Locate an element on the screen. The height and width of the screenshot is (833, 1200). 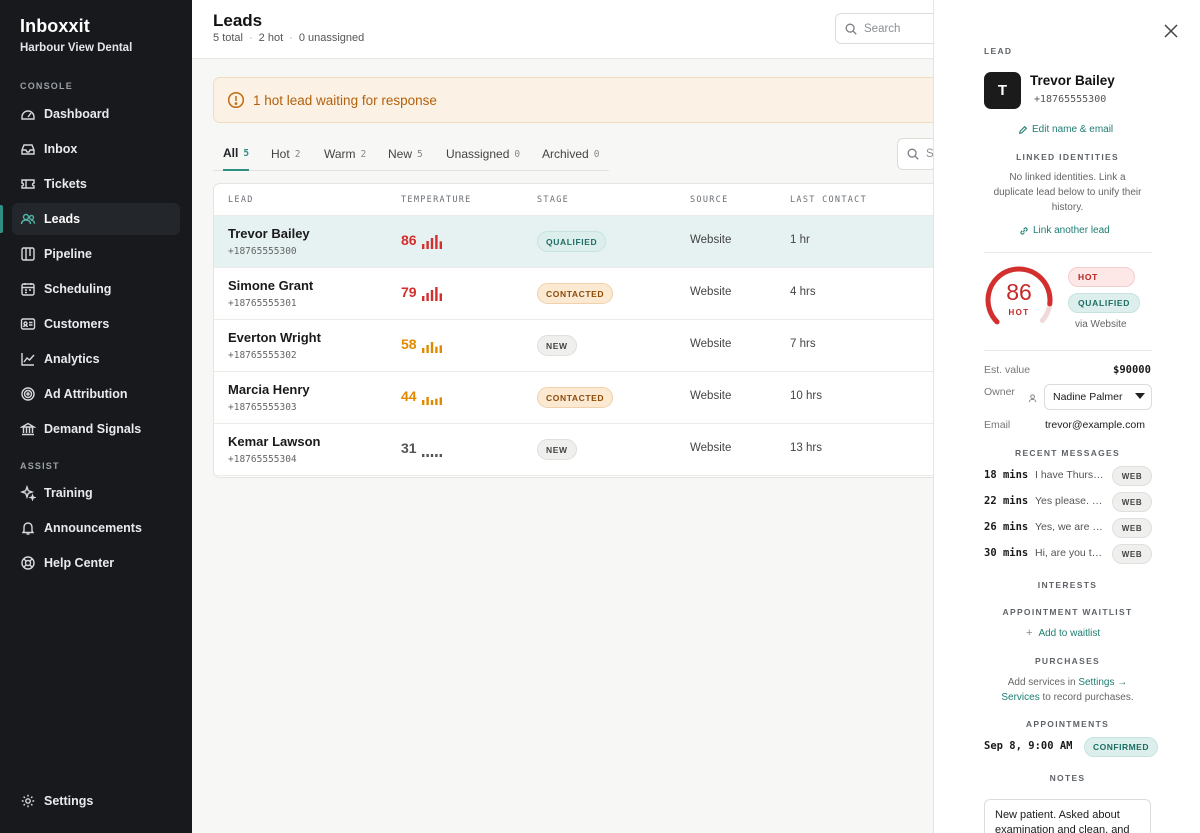
sidebar-item-label: Training is located at coordinates (68, 493).